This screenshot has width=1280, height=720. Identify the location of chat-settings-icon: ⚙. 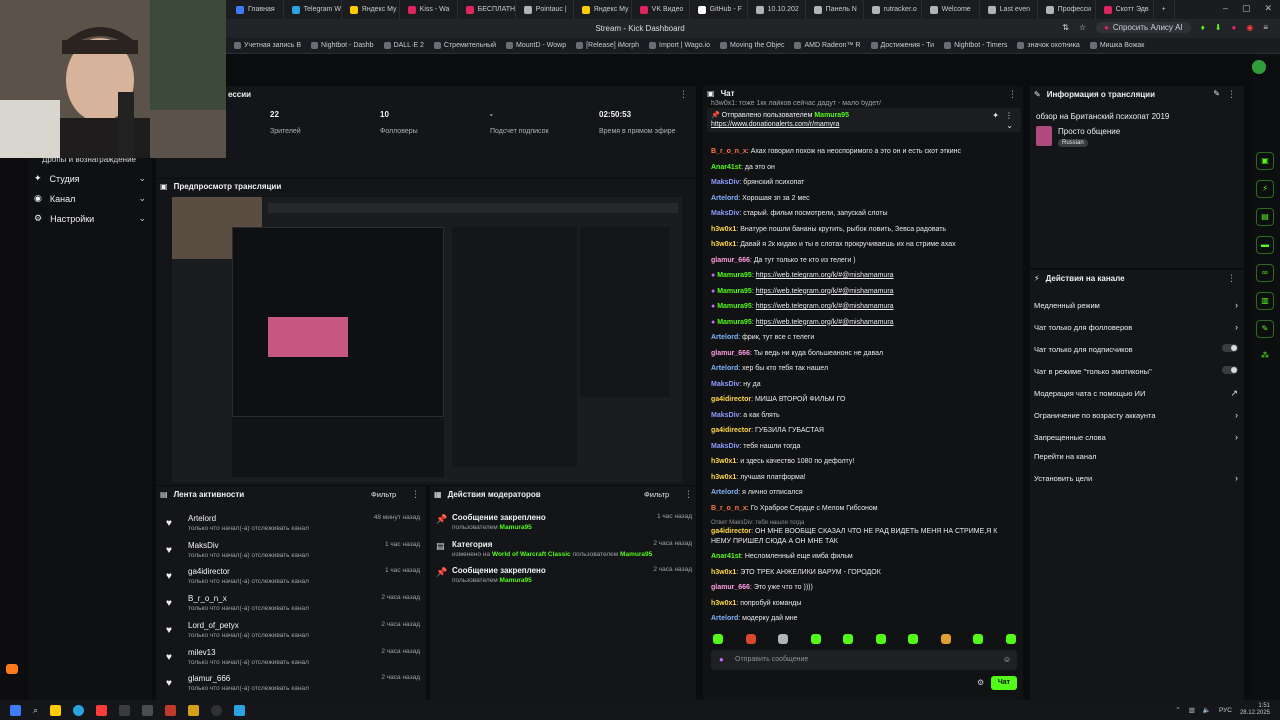
(980, 682).